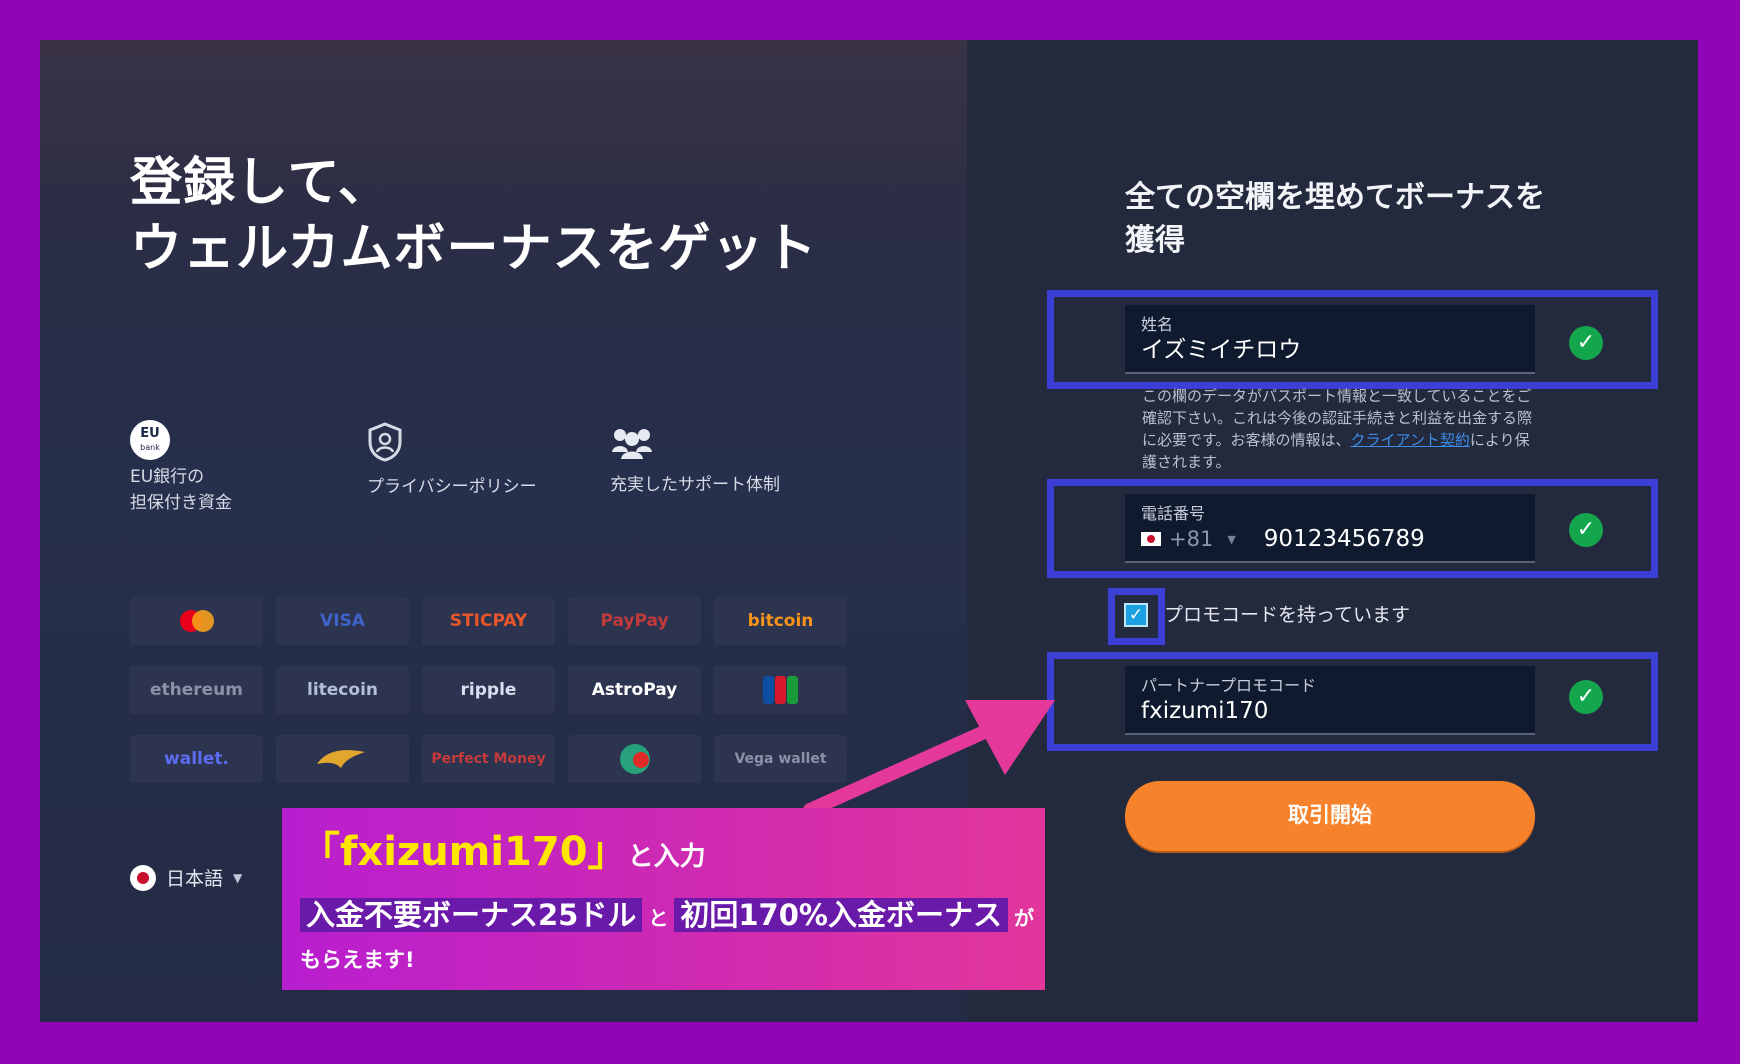 The width and height of the screenshot is (1740, 1064). Describe the element at coordinates (1287, 613) in the screenshot. I see `promo-toggle-label: プロモコードを持っています` at that location.